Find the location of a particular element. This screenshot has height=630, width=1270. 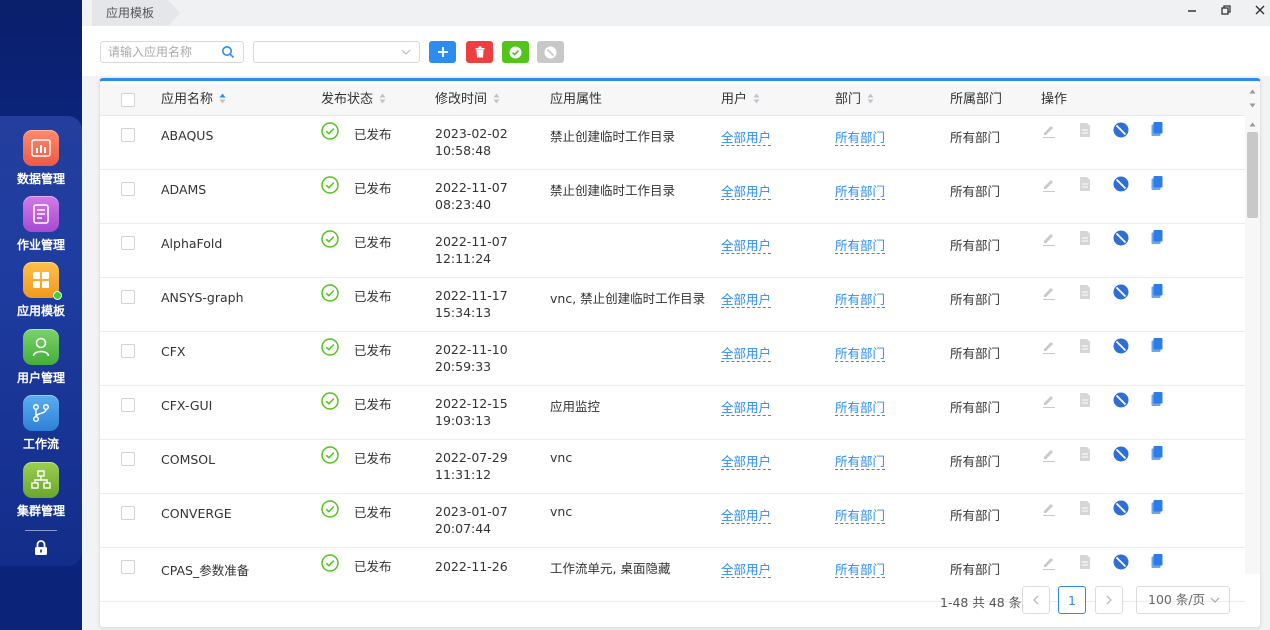

sidebar-item-cluster-management: 集群管理 is located at coordinates (41, 494).